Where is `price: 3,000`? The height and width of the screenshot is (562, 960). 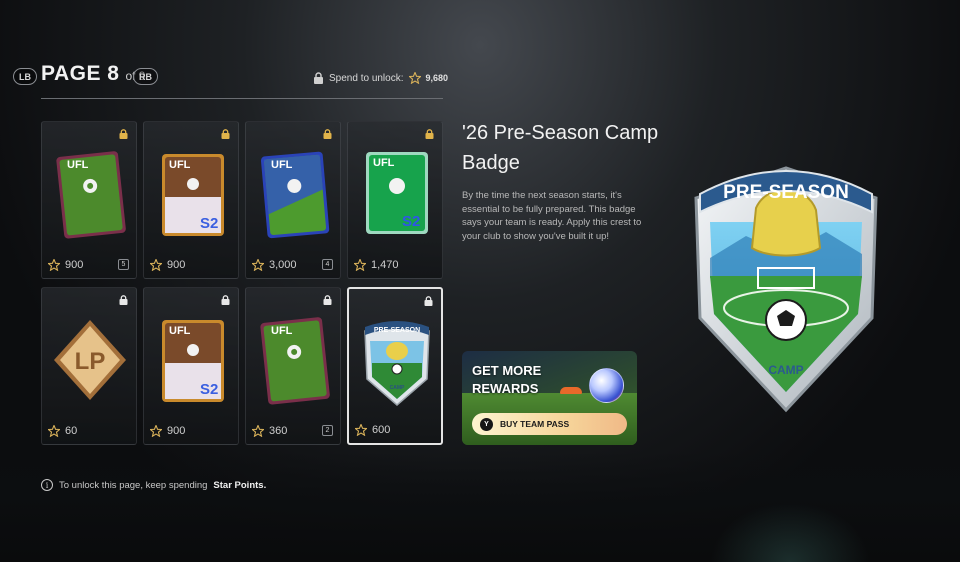 price: 3,000 is located at coordinates (274, 265).